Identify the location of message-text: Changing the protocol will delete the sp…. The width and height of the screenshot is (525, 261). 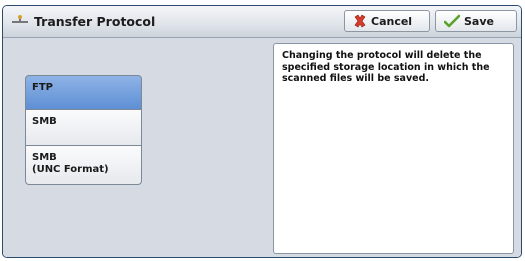
(386, 67).